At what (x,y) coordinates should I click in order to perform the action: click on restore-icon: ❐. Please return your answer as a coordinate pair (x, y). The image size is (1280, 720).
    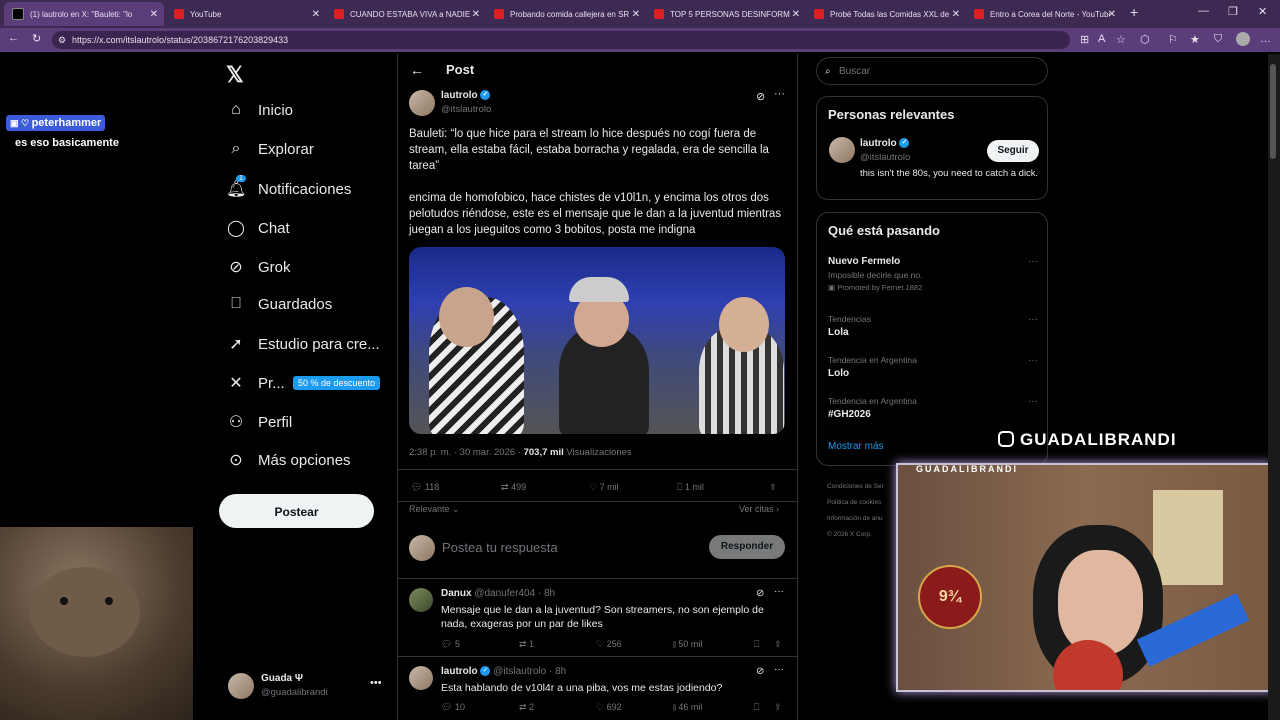
    Looking at the image, I should click on (1233, 11).